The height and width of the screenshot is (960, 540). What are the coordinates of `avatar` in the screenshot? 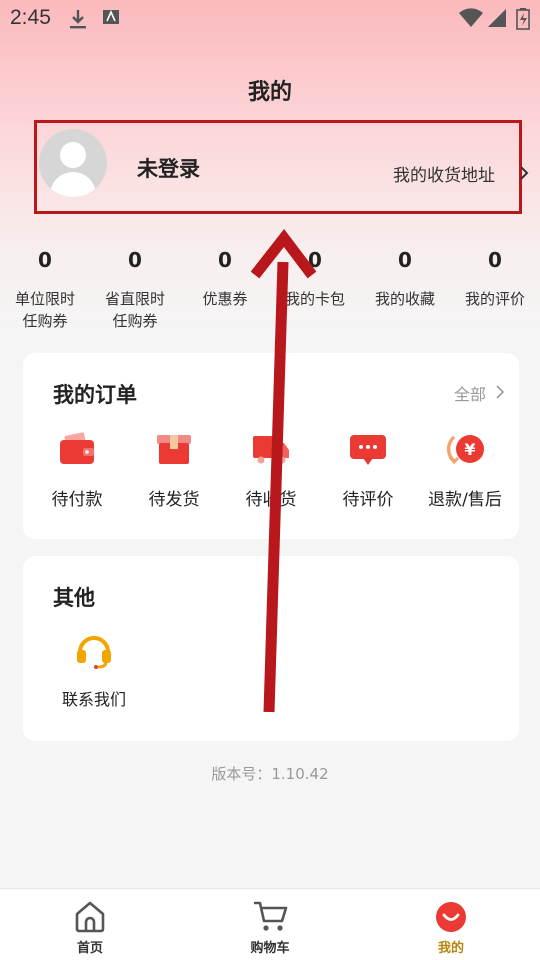 It's located at (73, 163).